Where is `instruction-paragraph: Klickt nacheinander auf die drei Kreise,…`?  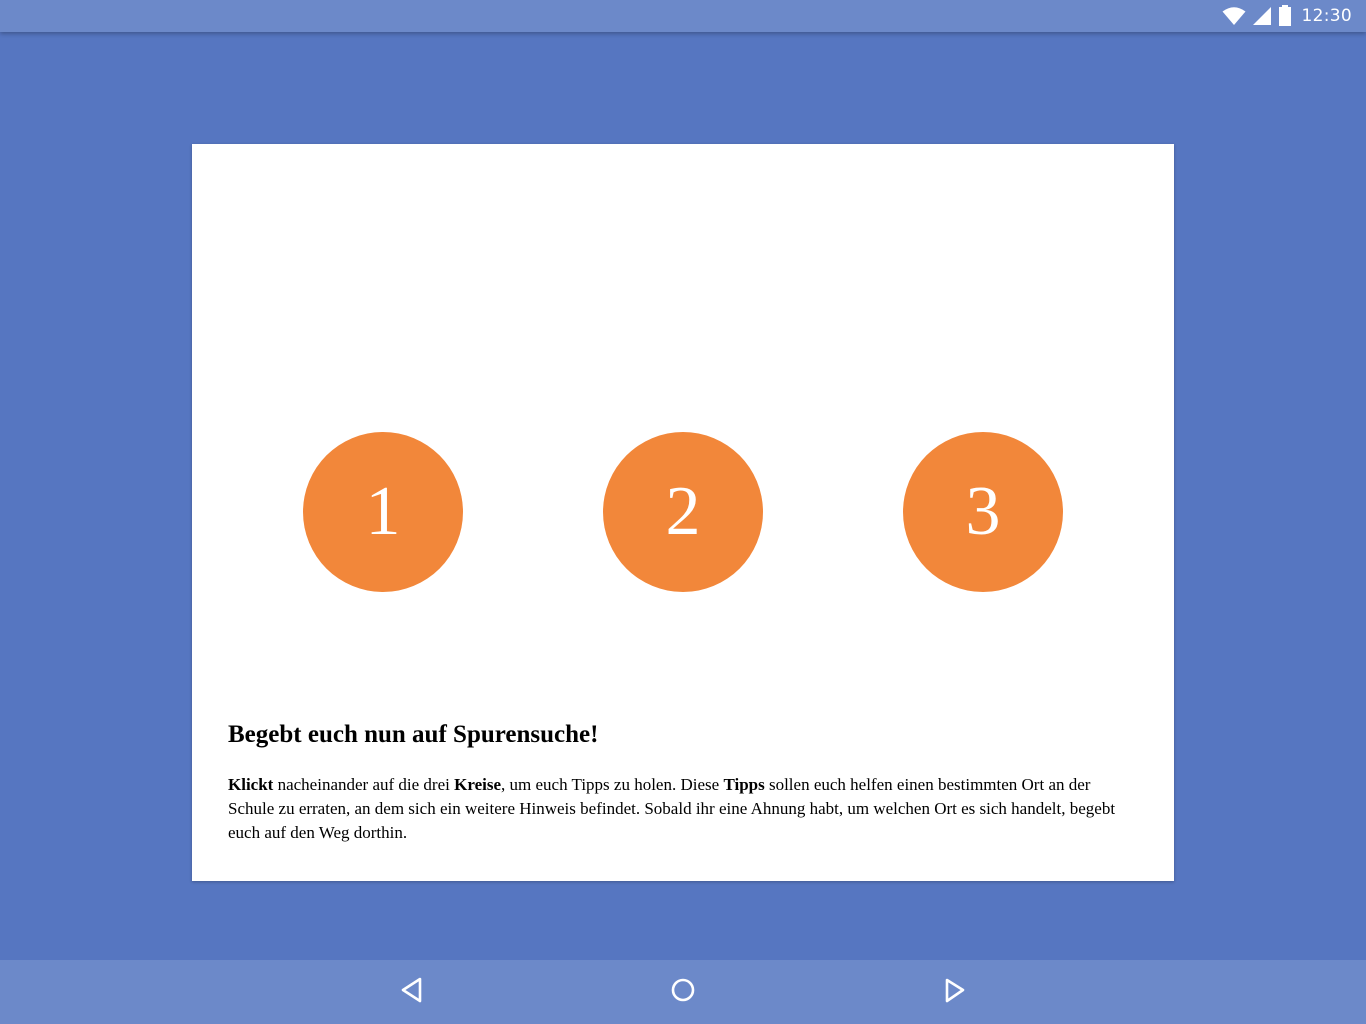
instruction-paragraph: Klickt nacheinander auf die drei Kreise,… is located at coordinates (683, 809).